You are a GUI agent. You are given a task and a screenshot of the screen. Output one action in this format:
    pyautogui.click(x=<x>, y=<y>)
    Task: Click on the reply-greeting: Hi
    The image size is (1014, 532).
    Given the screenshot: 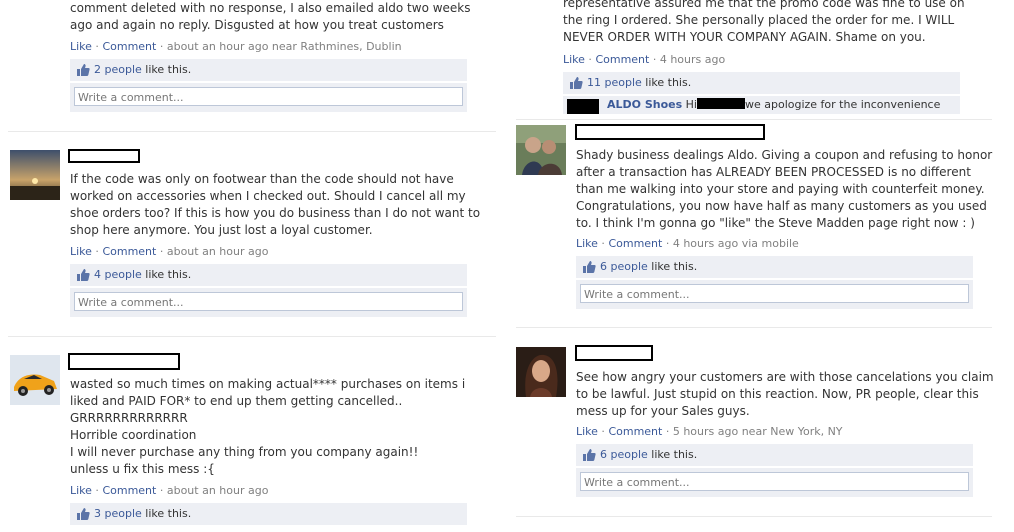 What is the action you would take?
    pyautogui.click(x=691, y=104)
    